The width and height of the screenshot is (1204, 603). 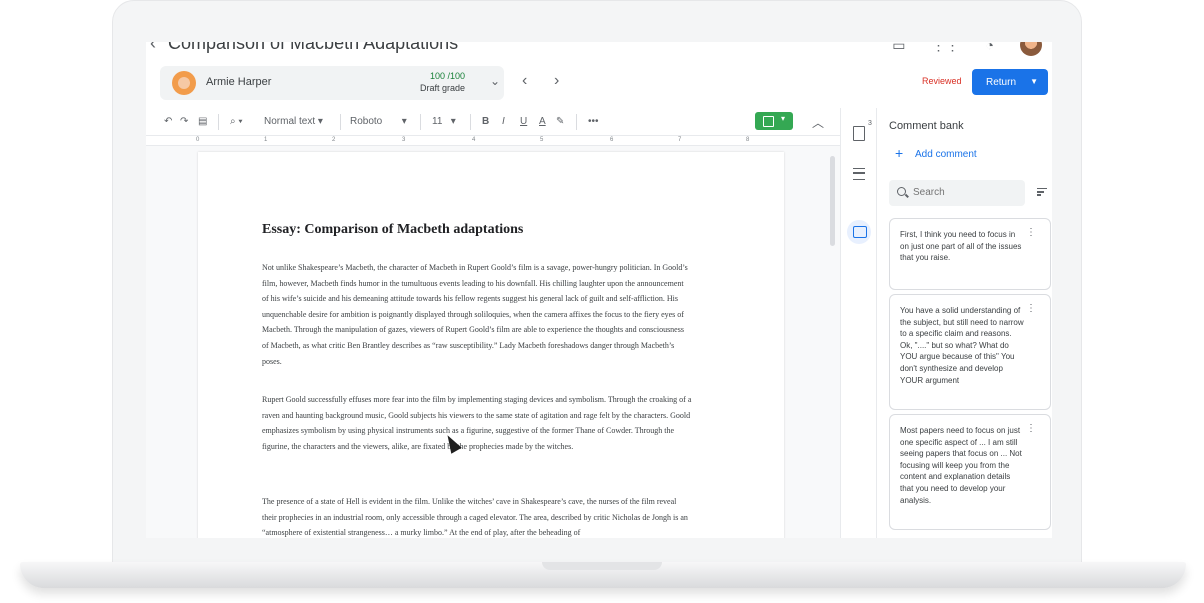 I want to click on collapse-toolbar-icon: ︿, so click(x=818, y=122).